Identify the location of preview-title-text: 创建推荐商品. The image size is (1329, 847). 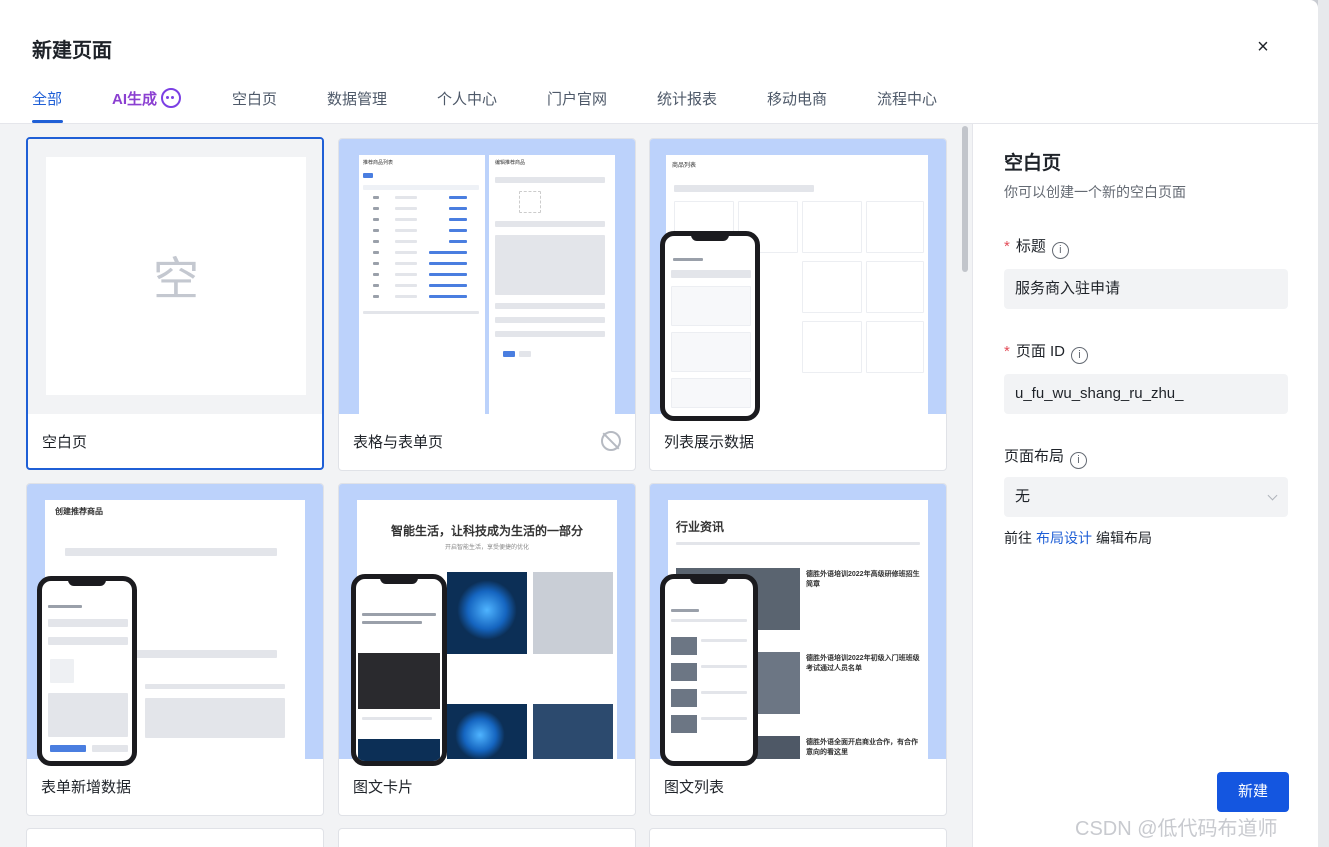
(79, 511).